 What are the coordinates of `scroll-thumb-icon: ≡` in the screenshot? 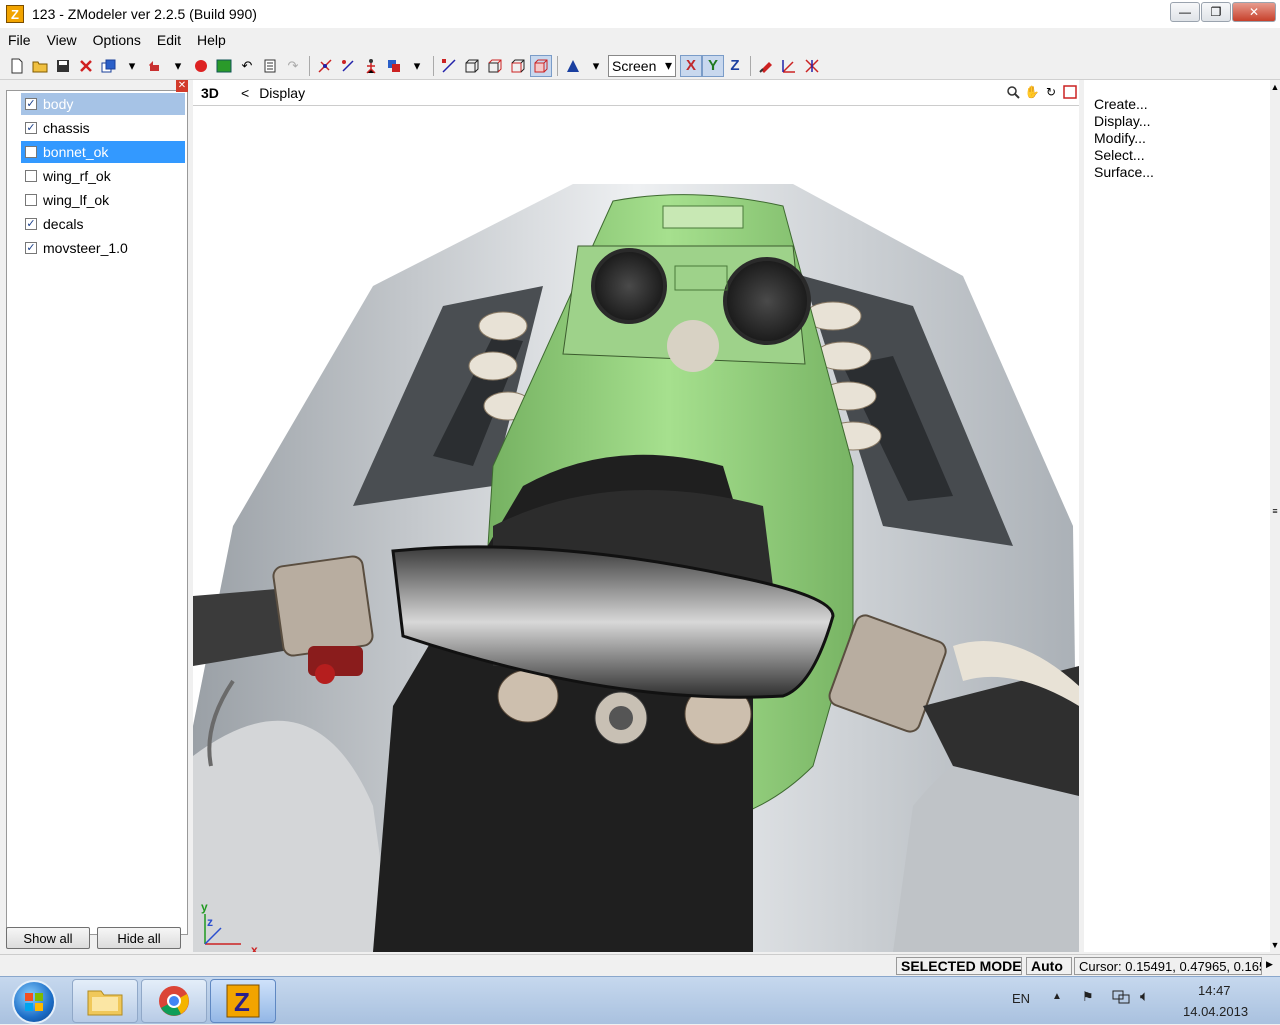 It's located at (1275, 511).